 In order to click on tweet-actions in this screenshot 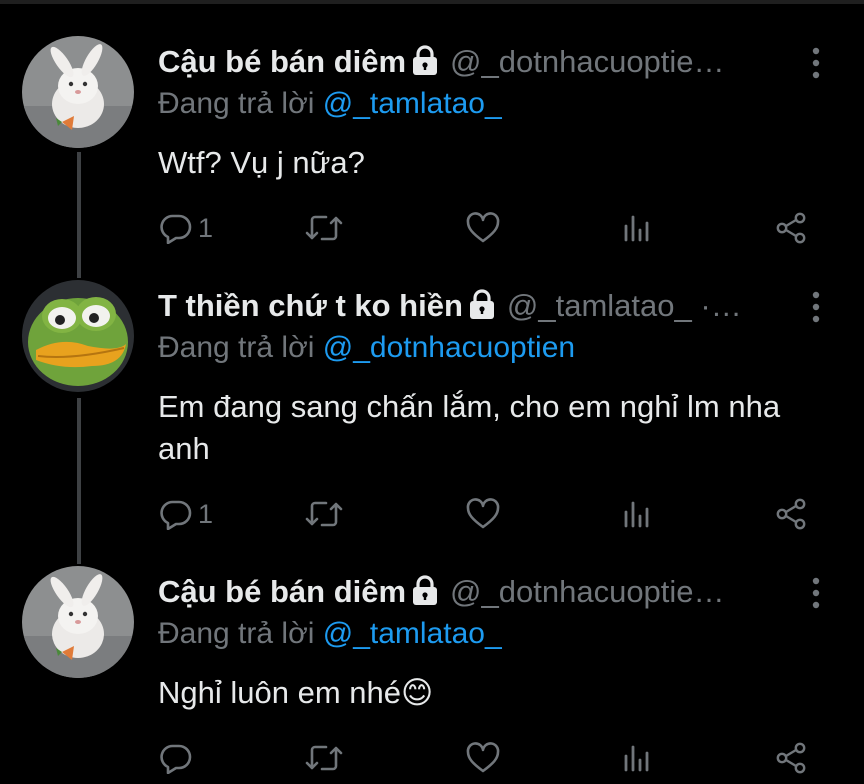, I will do `click(490, 758)`.